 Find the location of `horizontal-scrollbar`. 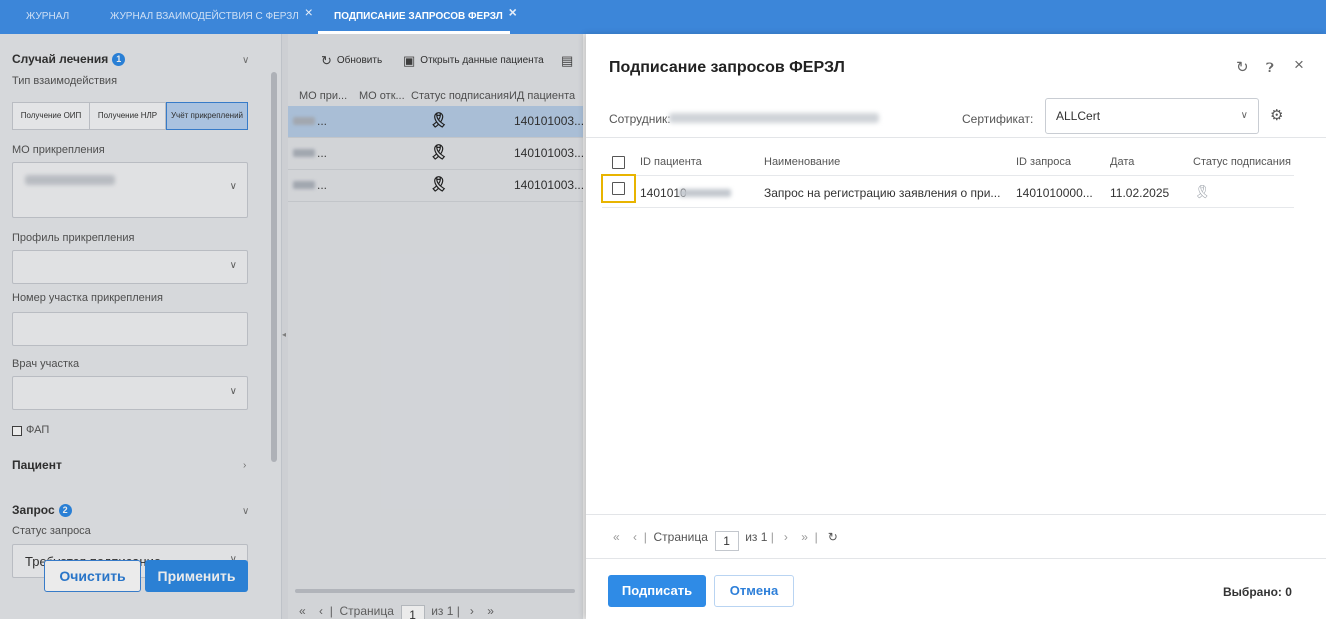

horizontal-scrollbar is located at coordinates (435, 591).